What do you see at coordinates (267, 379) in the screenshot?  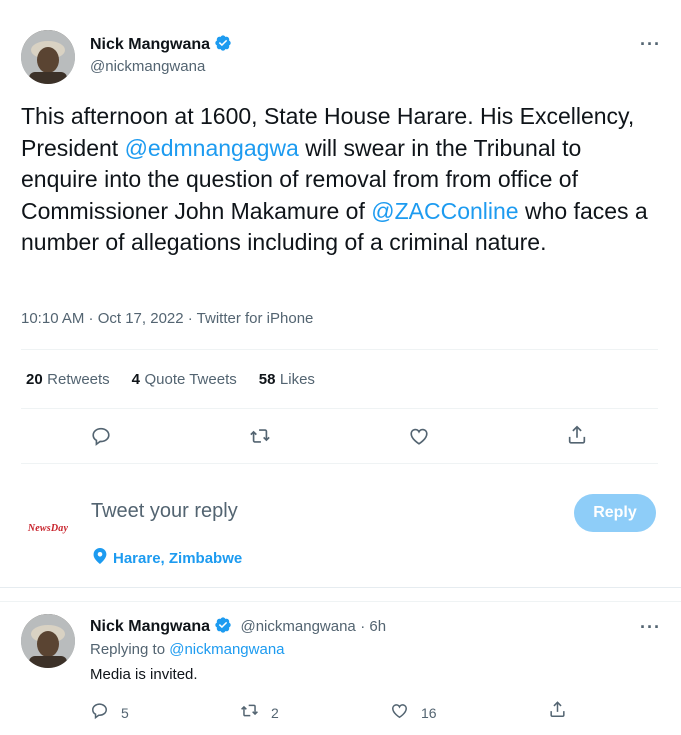 I see `likes-count: 58` at bounding box center [267, 379].